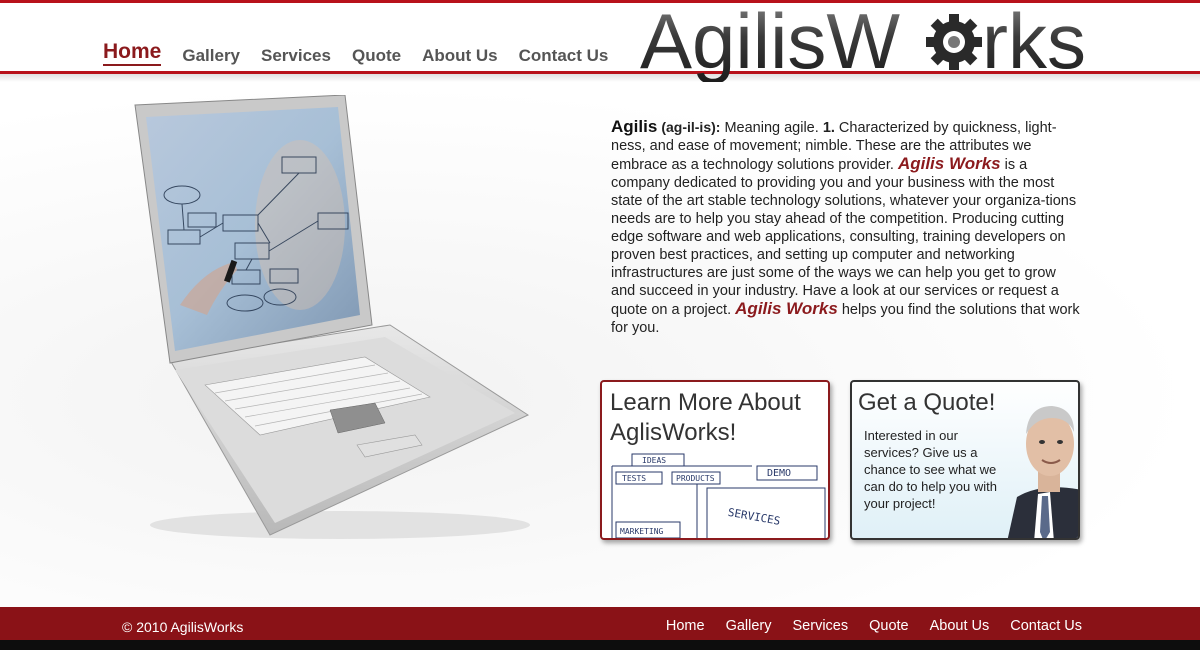 This screenshot has width=1200, height=650. Describe the element at coordinates (654, 460) in the screenshot. I see `diagram-label-ideas: IDEAS` at that location.